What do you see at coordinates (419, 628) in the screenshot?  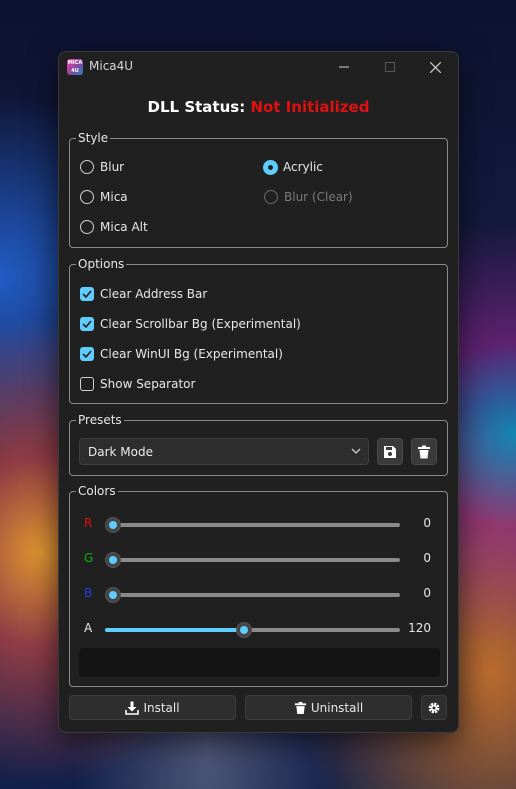 I see `slider-value-a: 120` at bounding box center [419, 628].